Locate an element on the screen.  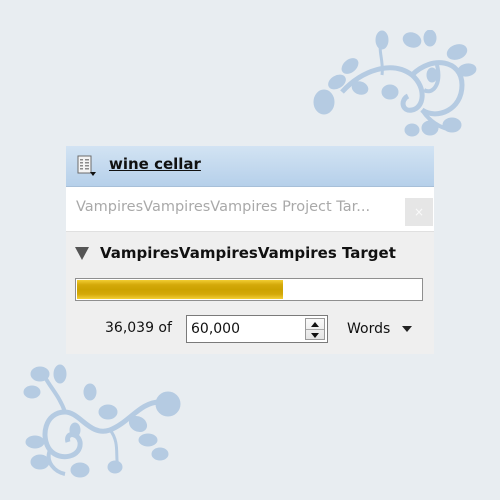
spin-down-icon is located at coordinates (315, 334).